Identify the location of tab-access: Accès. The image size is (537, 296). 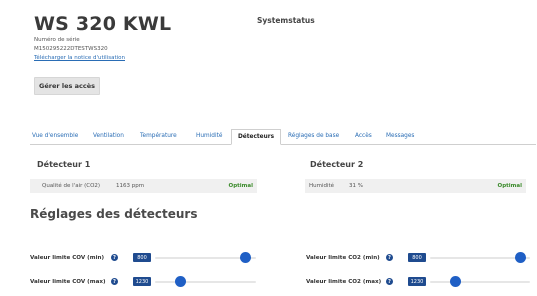
(363, 136).